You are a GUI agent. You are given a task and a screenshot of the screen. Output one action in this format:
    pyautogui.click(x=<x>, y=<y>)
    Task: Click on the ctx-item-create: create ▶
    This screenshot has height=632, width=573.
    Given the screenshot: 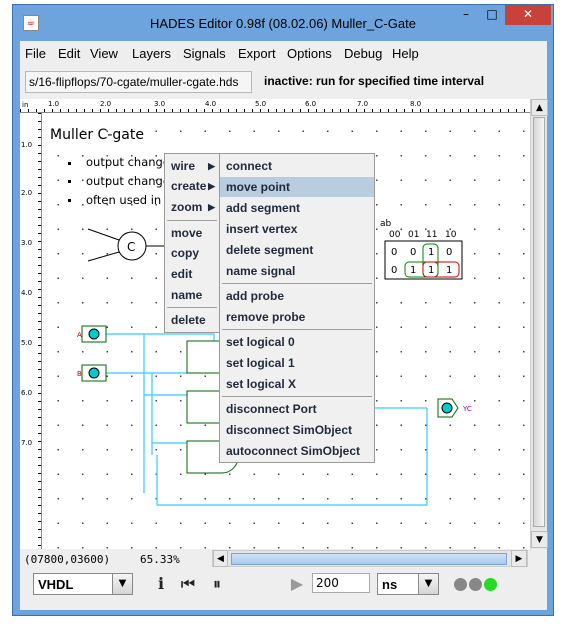 What is the action you would take?
    pyautogui.click(x=192, y=186)
    